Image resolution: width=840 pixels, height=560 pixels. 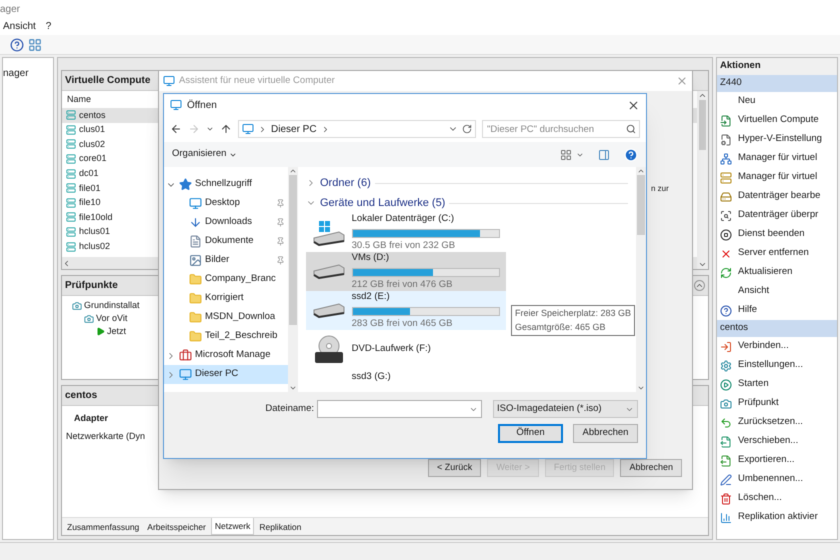 I want to click on window-title: Assistent für neue virtuelle Computer, so click(x=257, y=81).